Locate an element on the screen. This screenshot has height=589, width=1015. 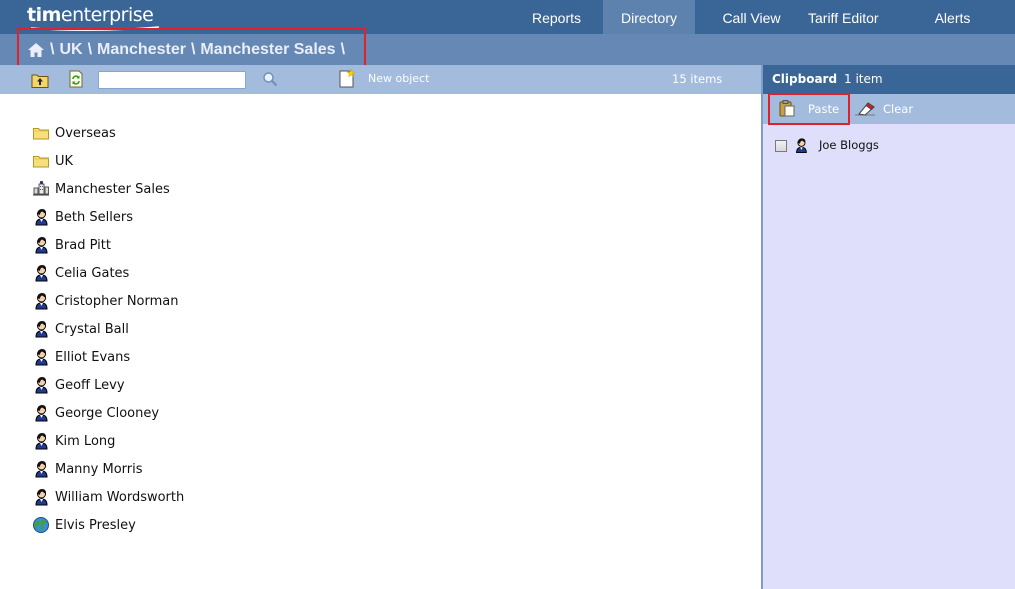
list-item-label: George Clooney is located at coordinates (107, 413).